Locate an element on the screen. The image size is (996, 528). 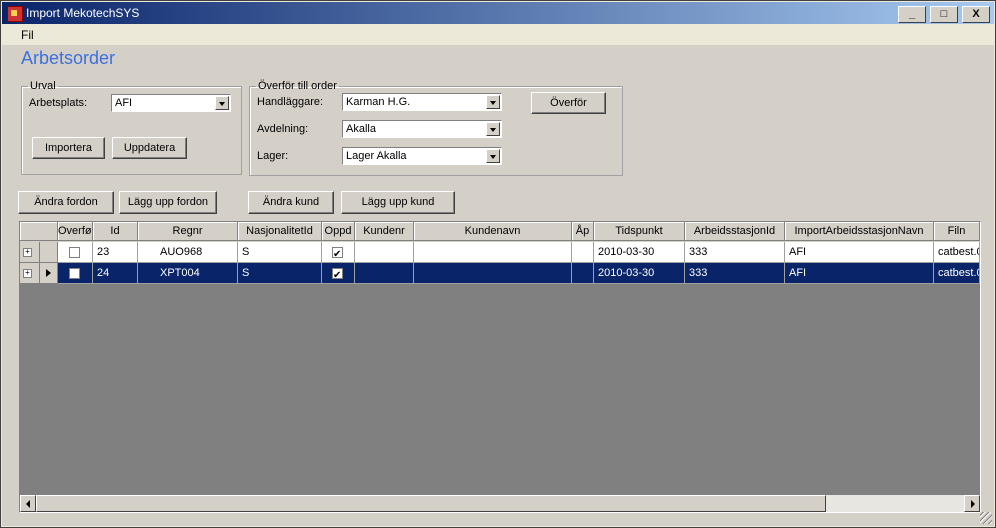
app-icon is located at coordinates (15, 14).